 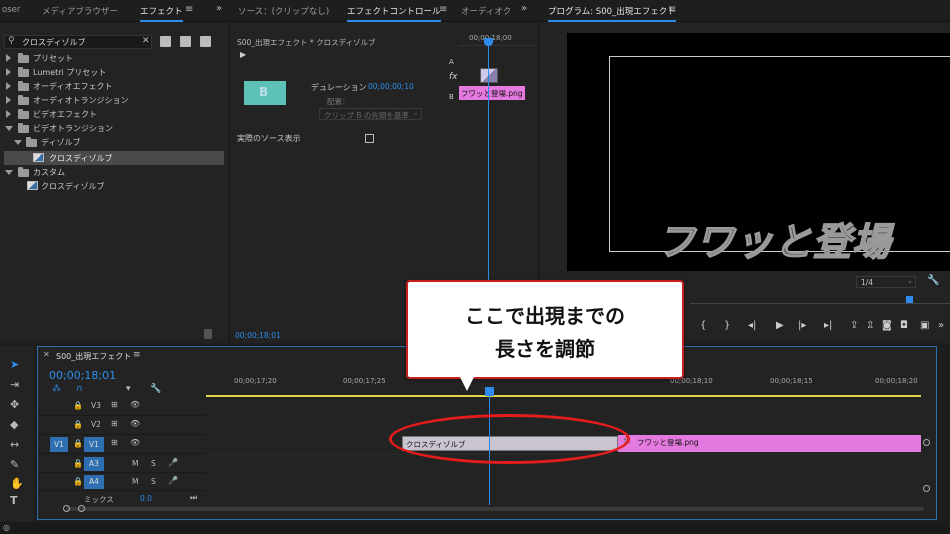 I want to click on tab-source: ソース：(クリップなし), so click(x=283, y=11).